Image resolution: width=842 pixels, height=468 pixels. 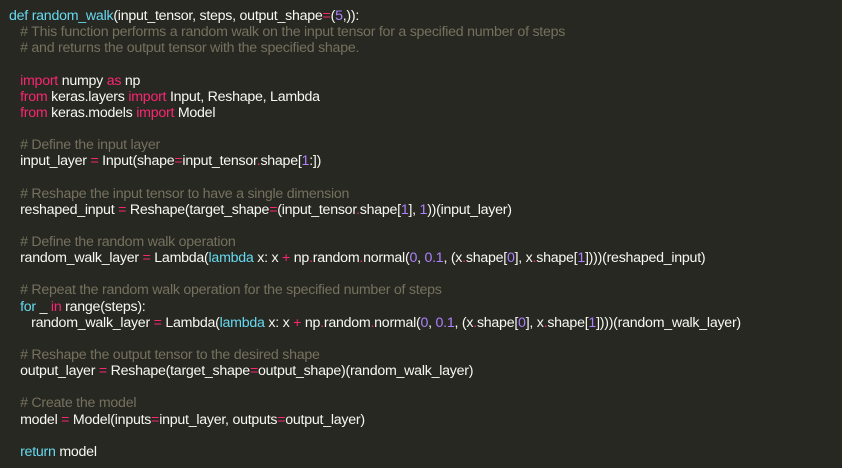 What do you see at coordinates (425, 403) in the screenshot?
I see `code-line: # Create the model` at bounding box center [425, 403].